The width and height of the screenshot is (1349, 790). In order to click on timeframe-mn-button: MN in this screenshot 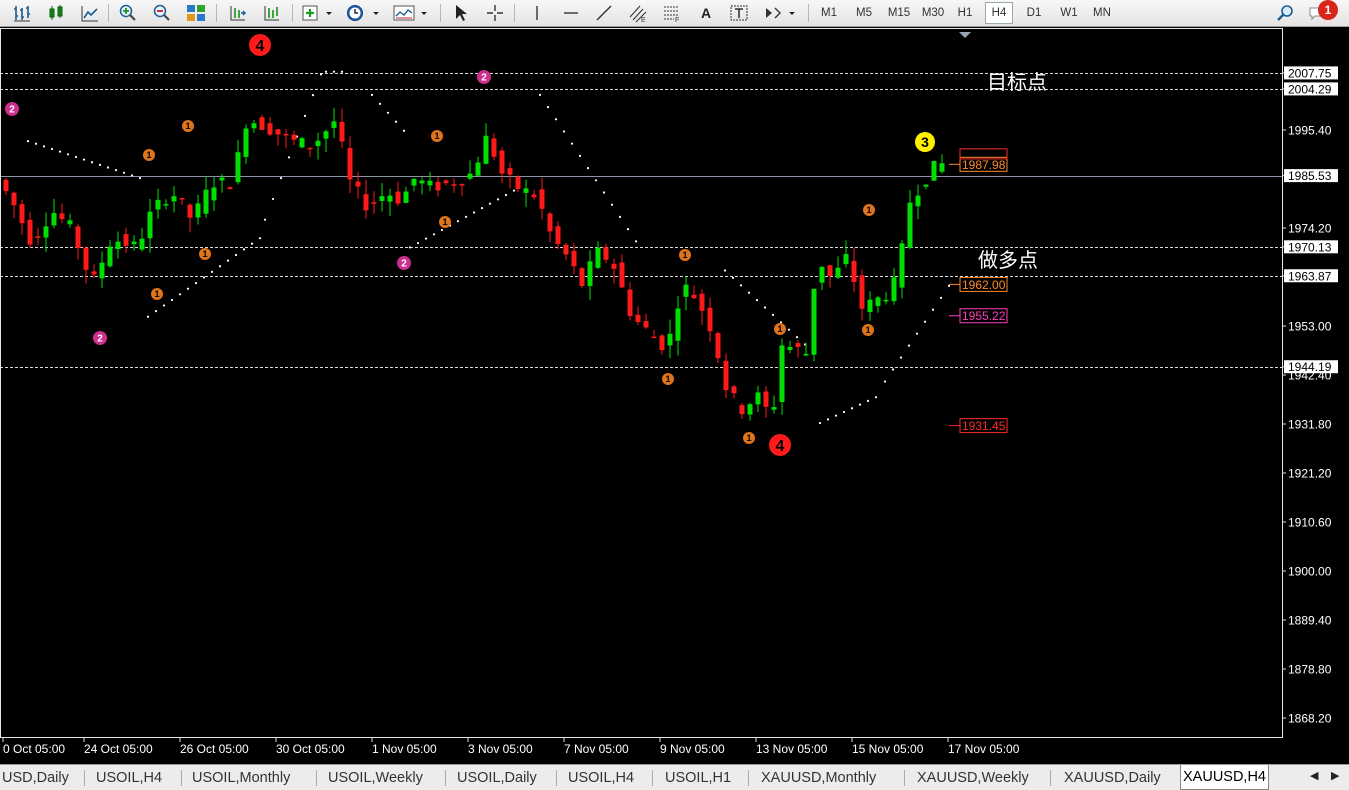, I will do `click(1102, 13)`.